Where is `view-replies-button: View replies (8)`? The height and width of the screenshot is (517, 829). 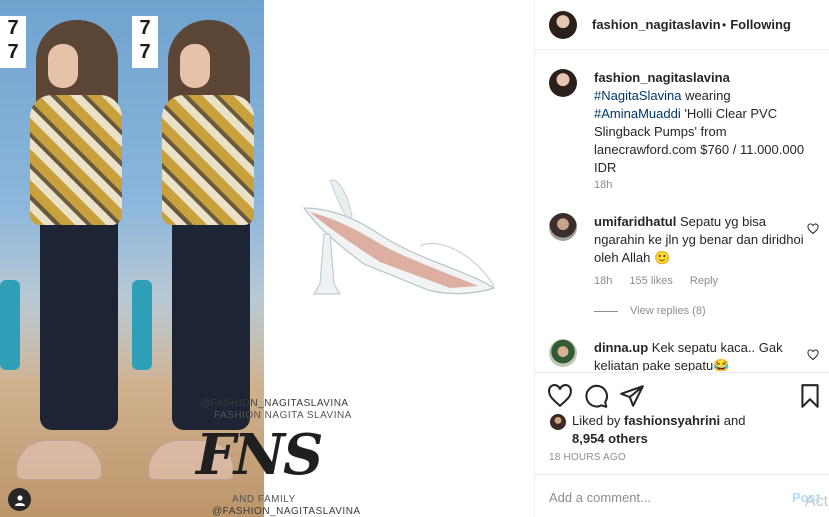
view-replies-button: View replies (8) is located at coordinates (650, 311).